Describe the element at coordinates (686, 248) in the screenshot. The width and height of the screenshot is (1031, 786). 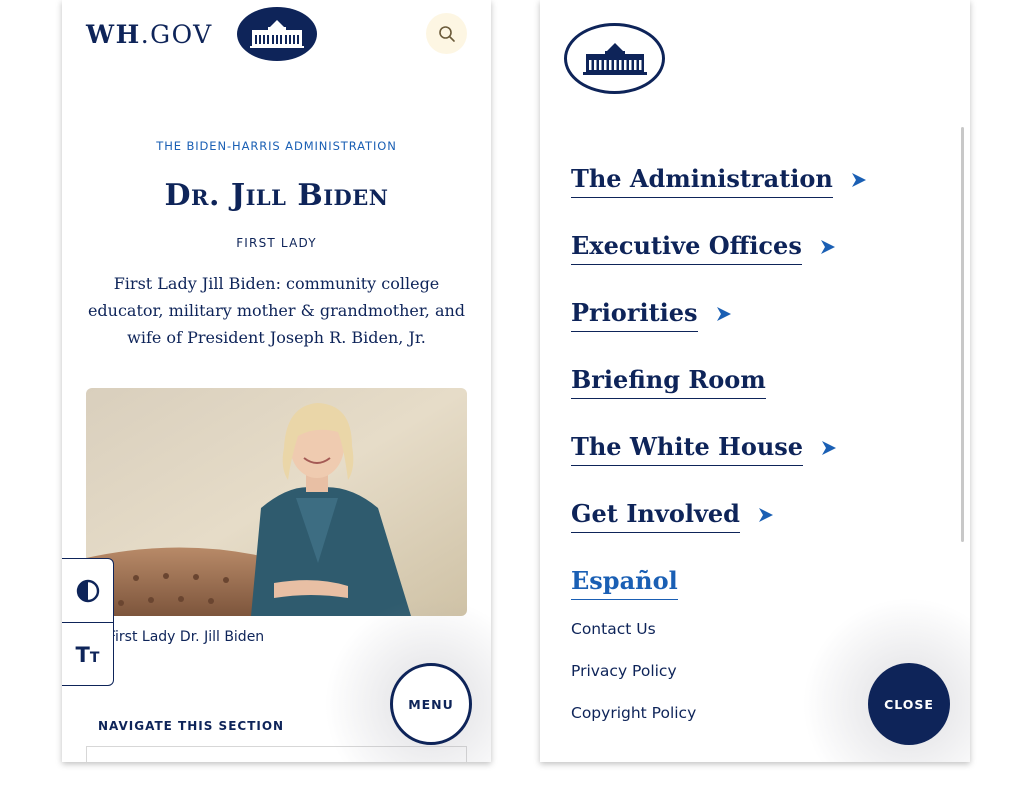
I see `menu-item-label: Executive Offices` at that location.